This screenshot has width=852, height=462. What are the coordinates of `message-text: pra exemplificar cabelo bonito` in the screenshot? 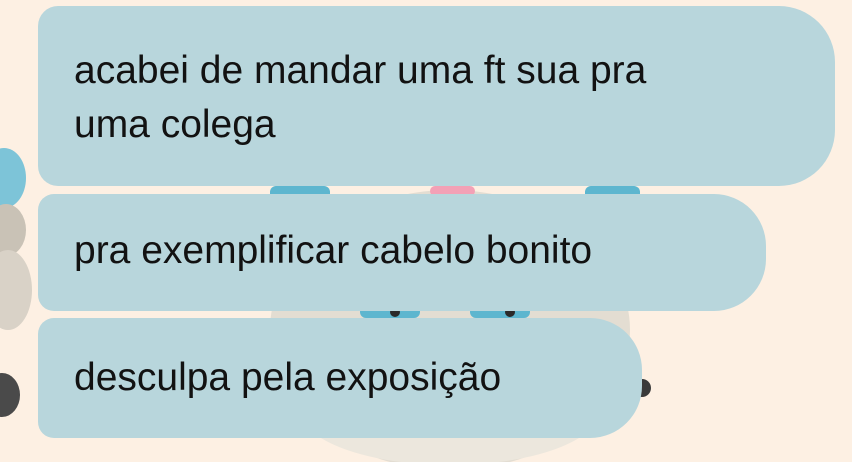 It's located at (333, 250).